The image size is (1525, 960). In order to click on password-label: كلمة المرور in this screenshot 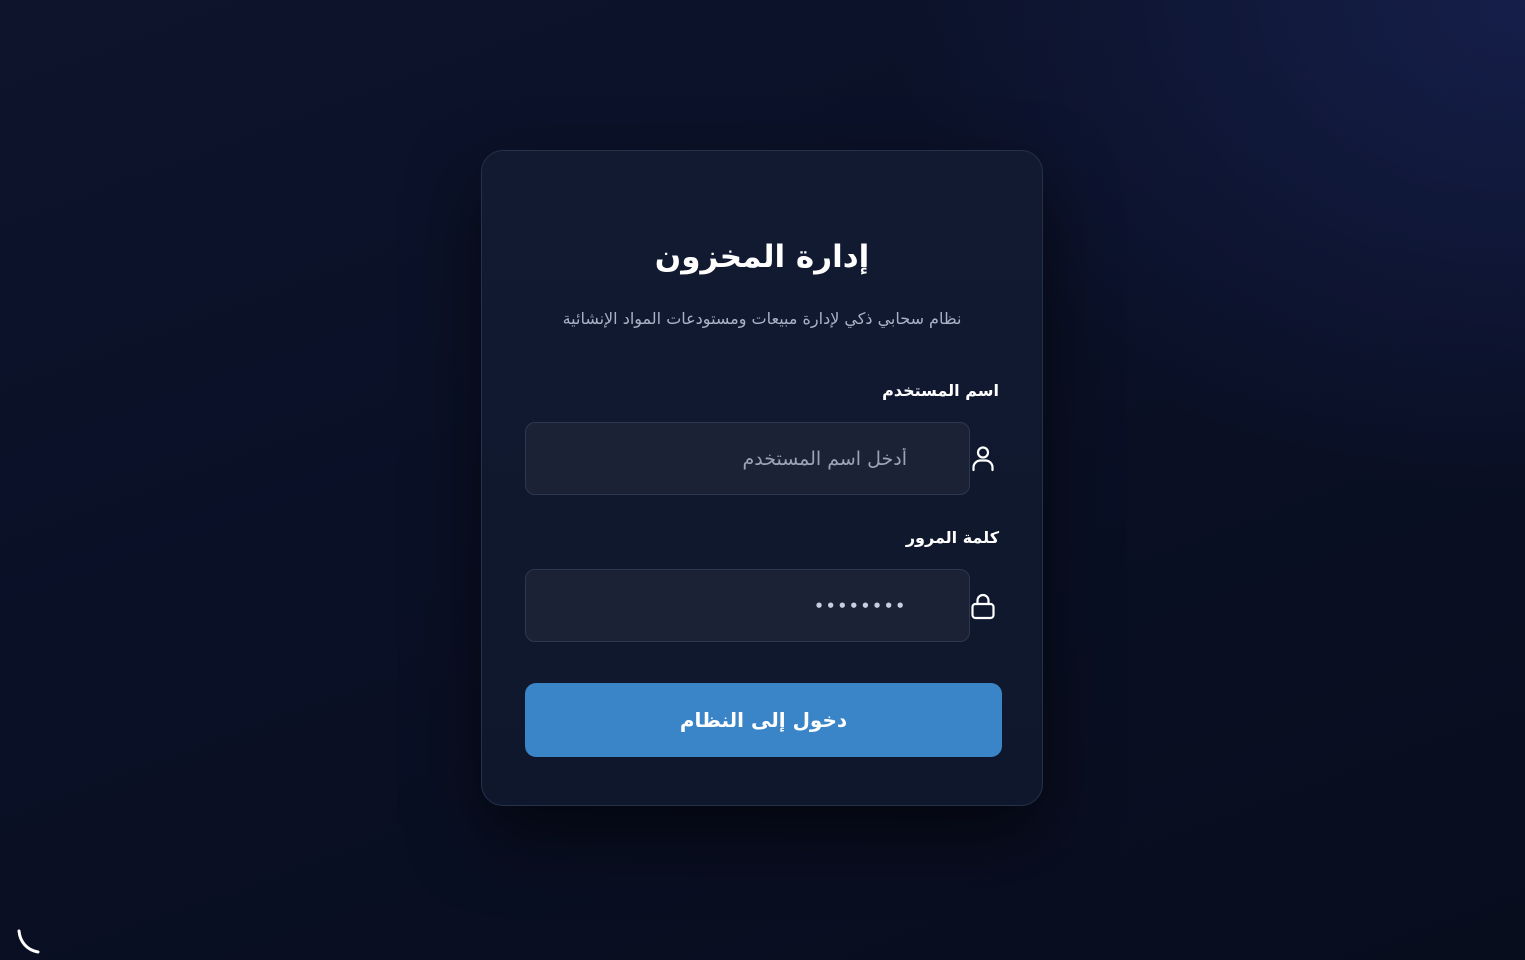, I will do `click(952, 537)`.